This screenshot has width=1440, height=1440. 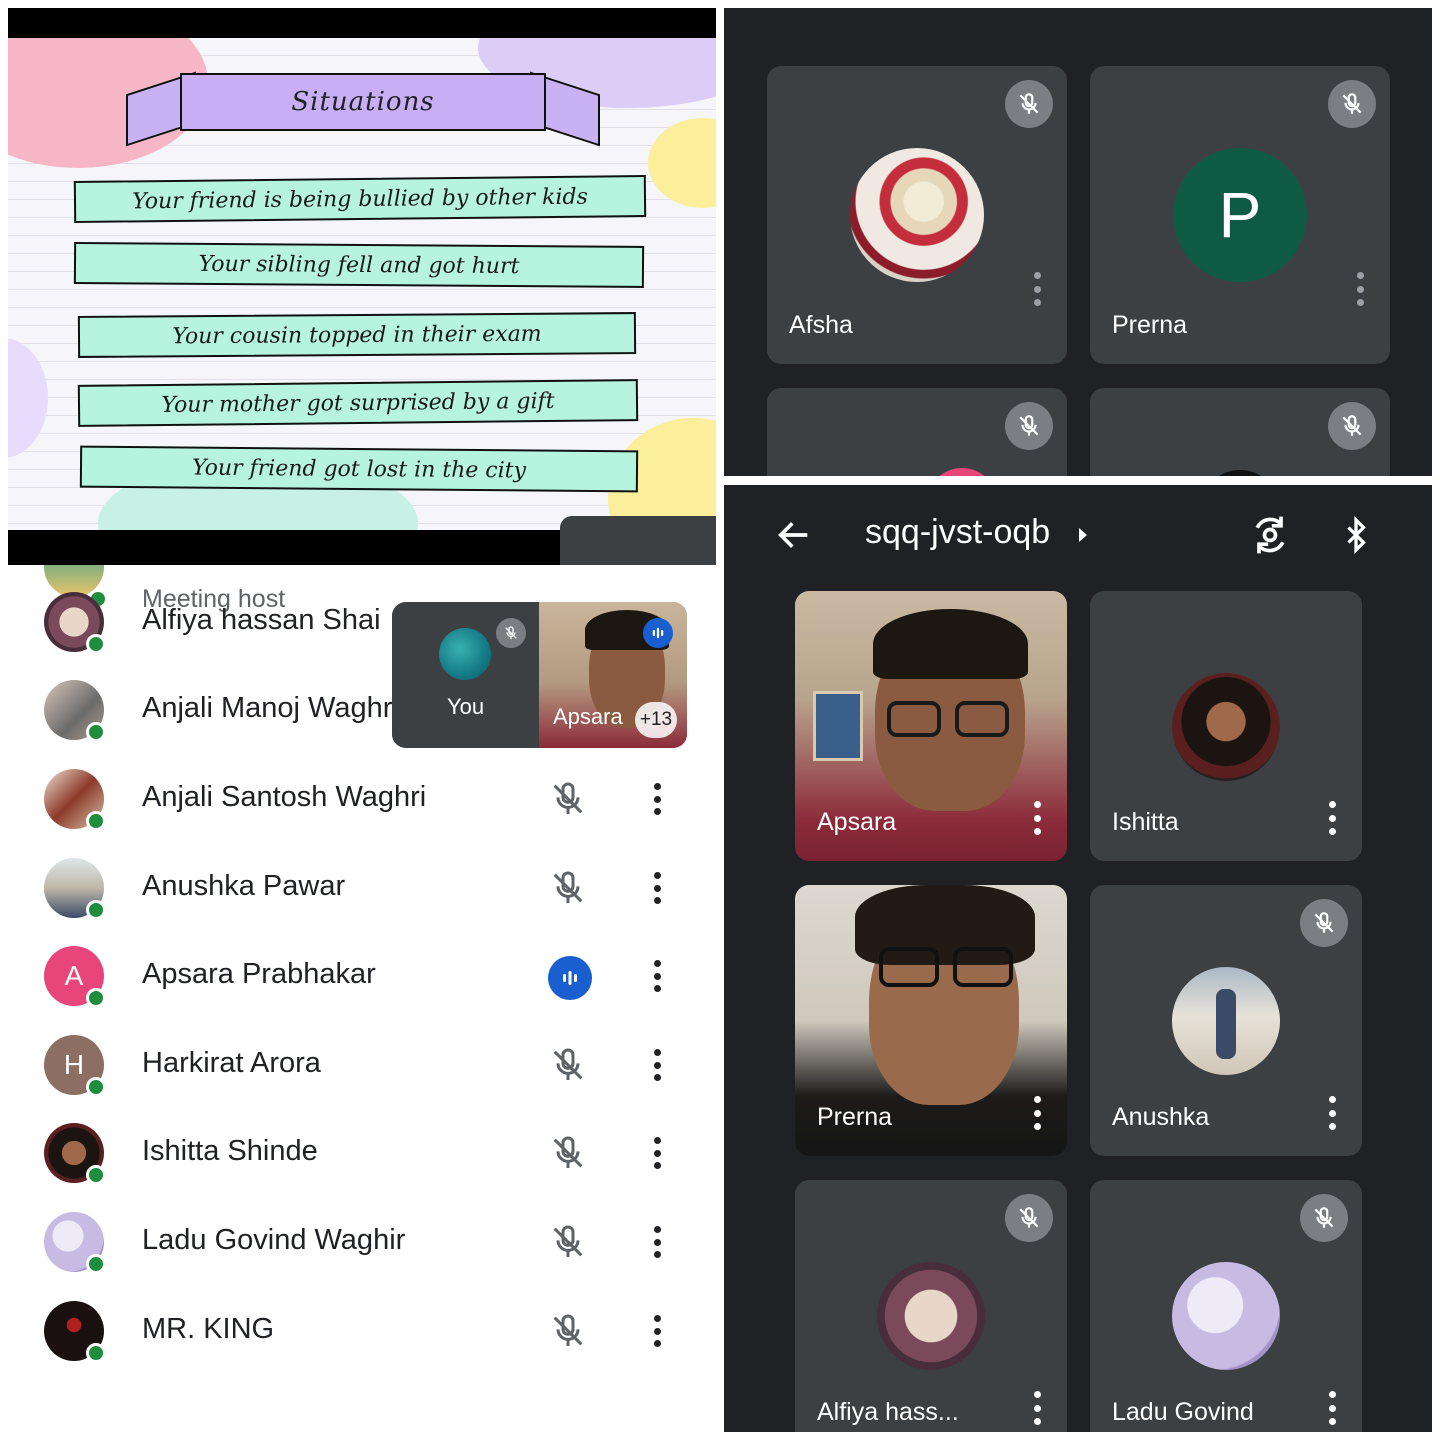 I want to click on participant-tile: Prerna, so click(x=931, y=1020).